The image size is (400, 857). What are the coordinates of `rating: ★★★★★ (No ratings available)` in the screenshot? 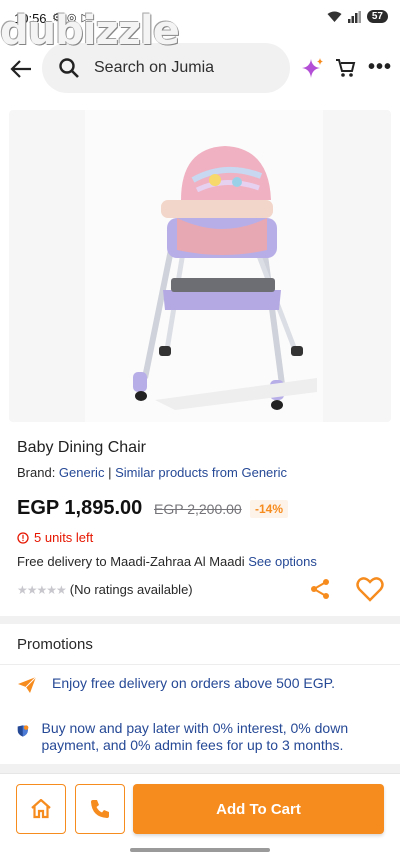 It's located at (105, 589).